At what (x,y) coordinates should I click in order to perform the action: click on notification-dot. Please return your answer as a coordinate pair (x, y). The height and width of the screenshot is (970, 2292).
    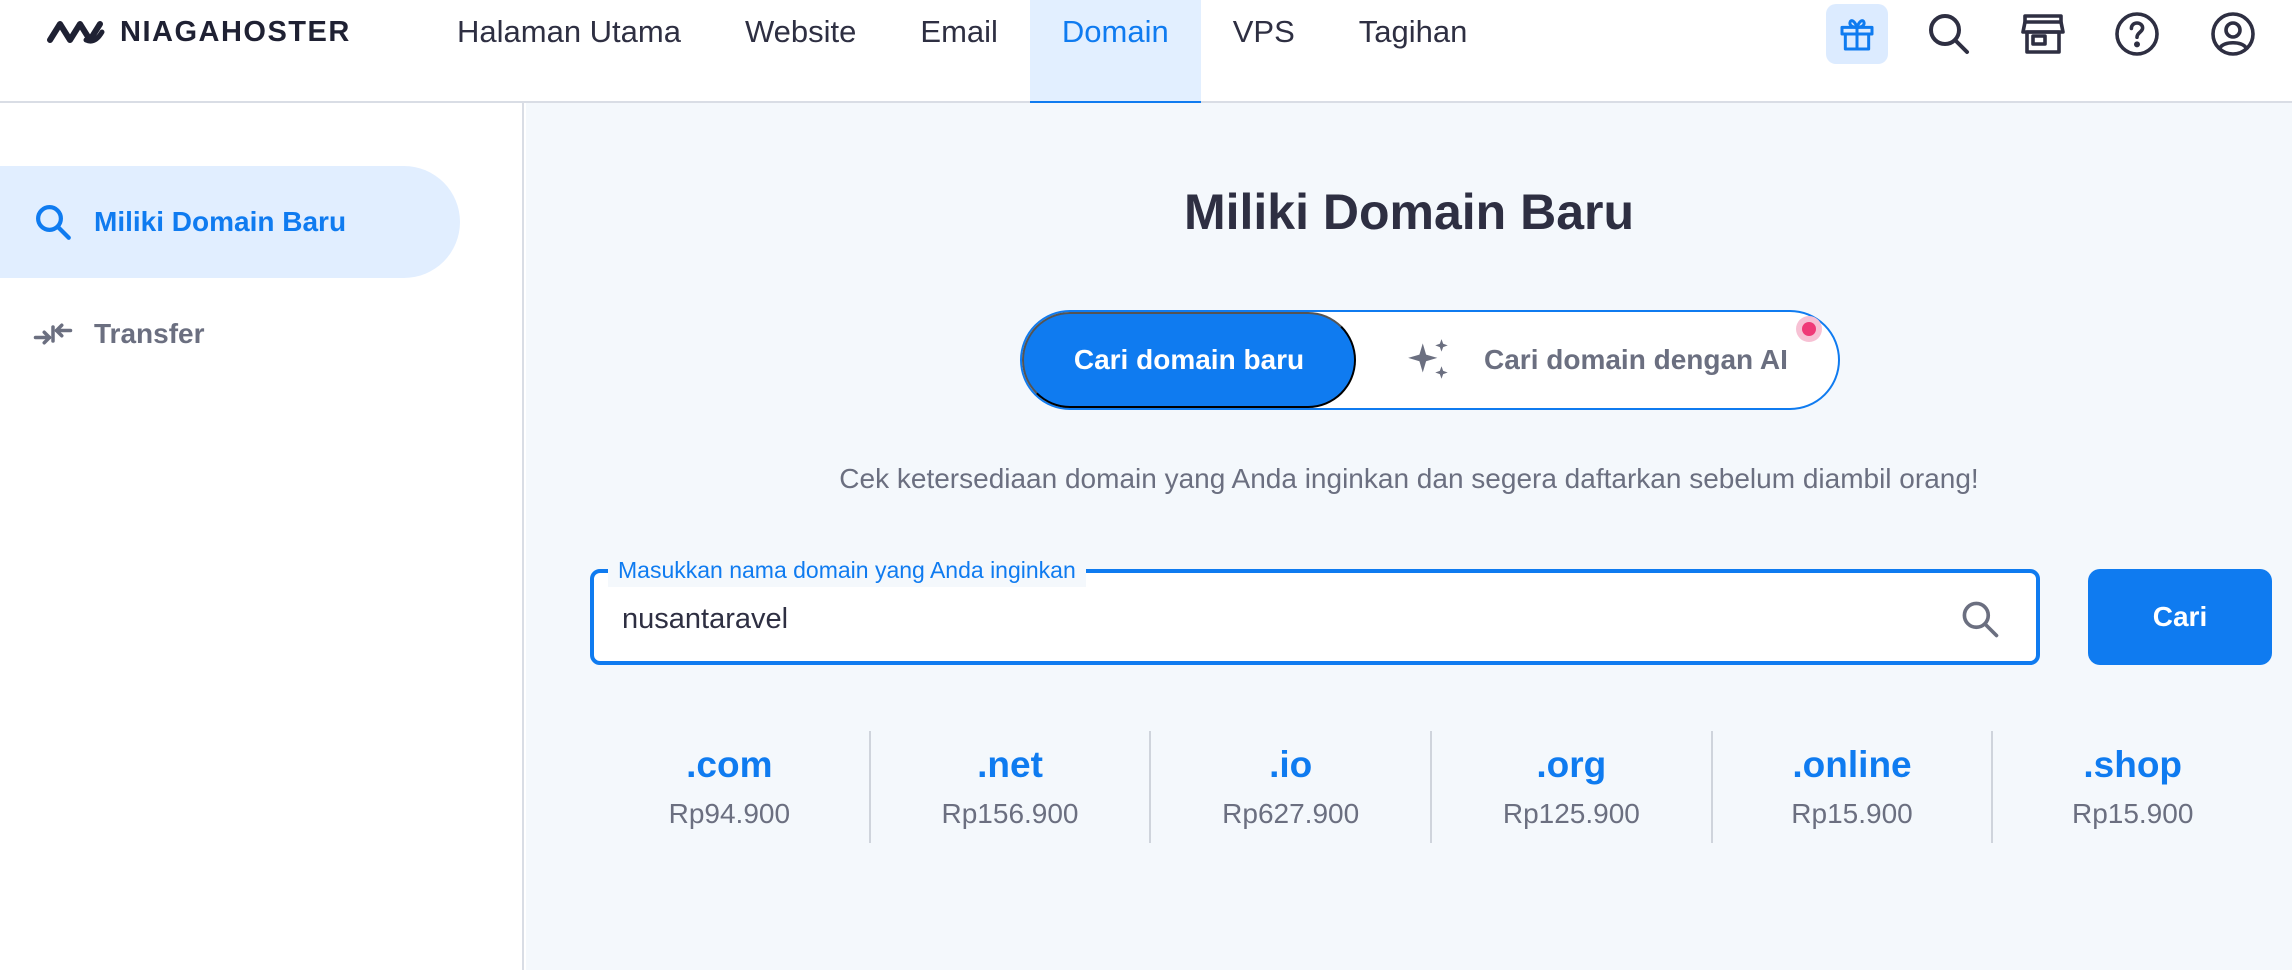
    Looking at the image, I should click on (1809, 329).